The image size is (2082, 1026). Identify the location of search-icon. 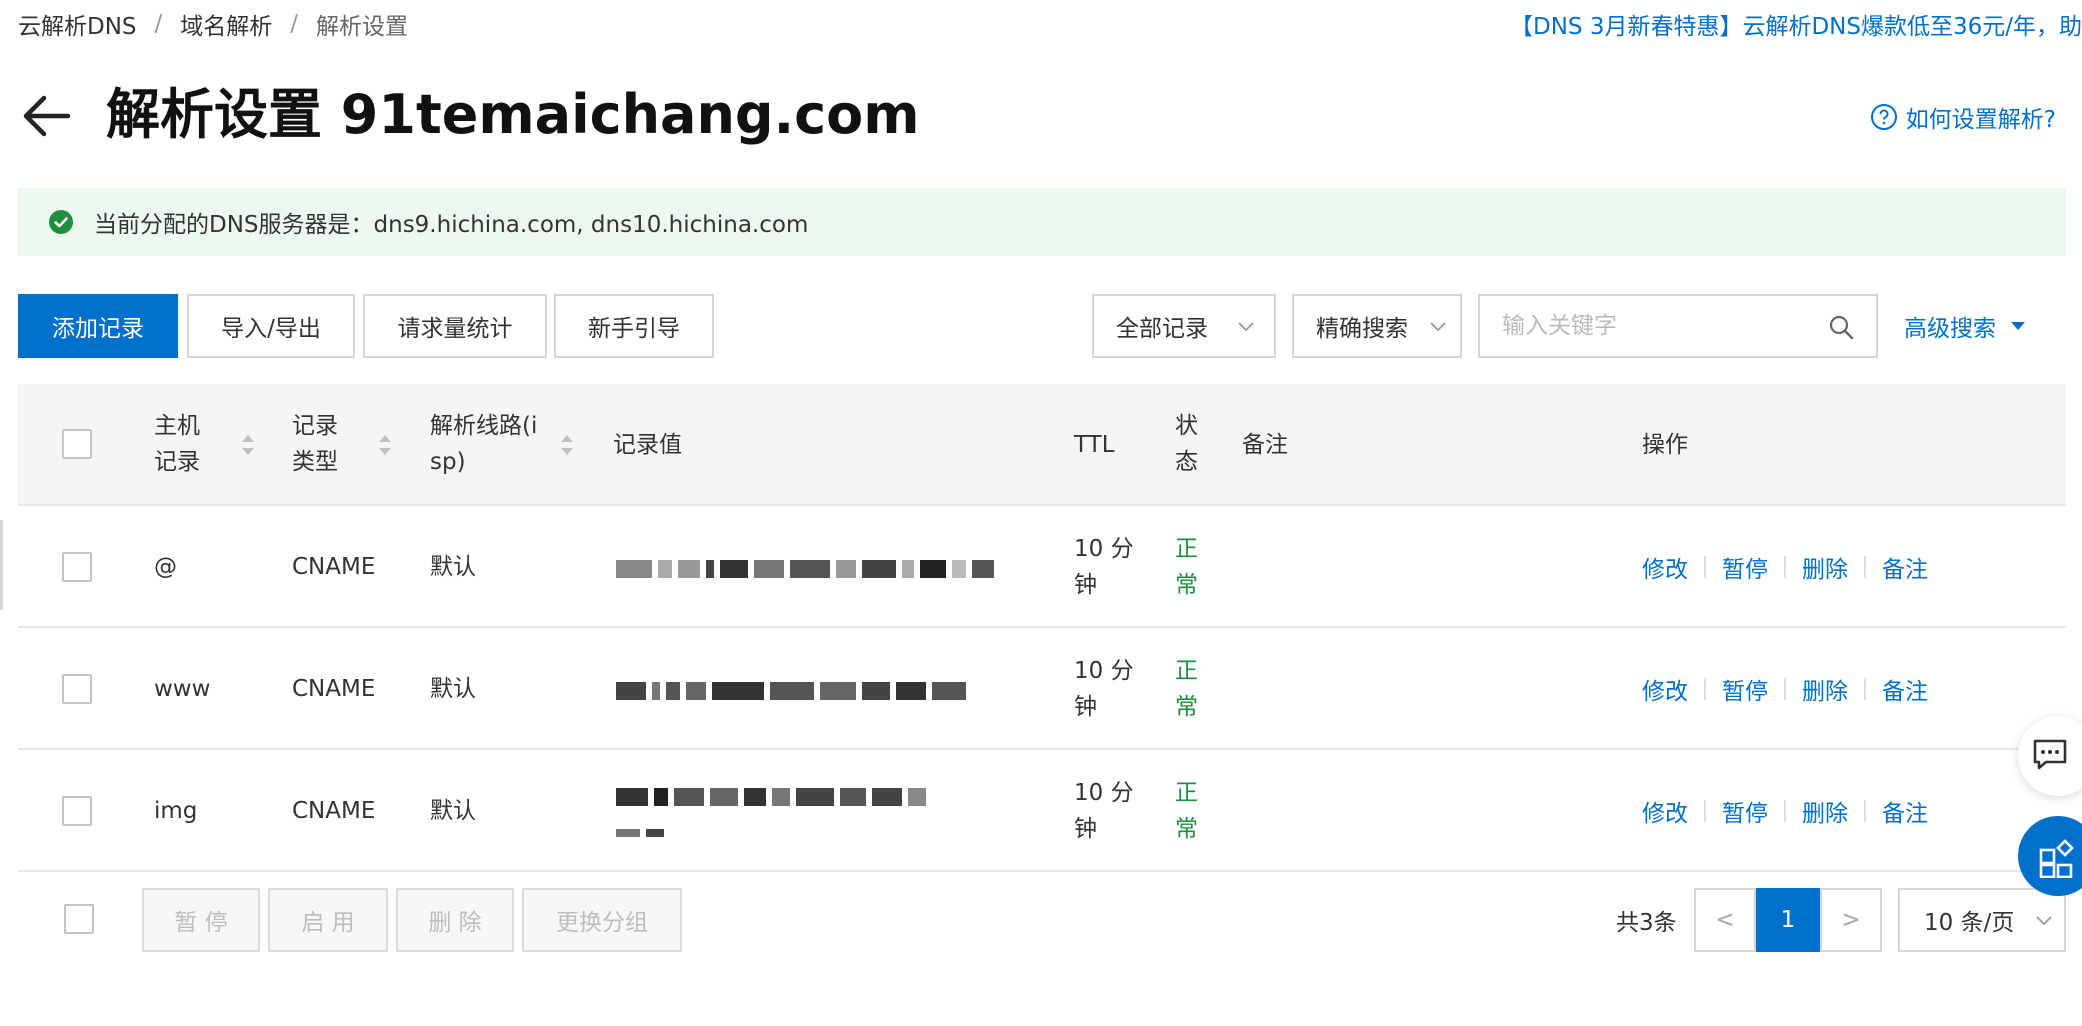
(1841, 327).